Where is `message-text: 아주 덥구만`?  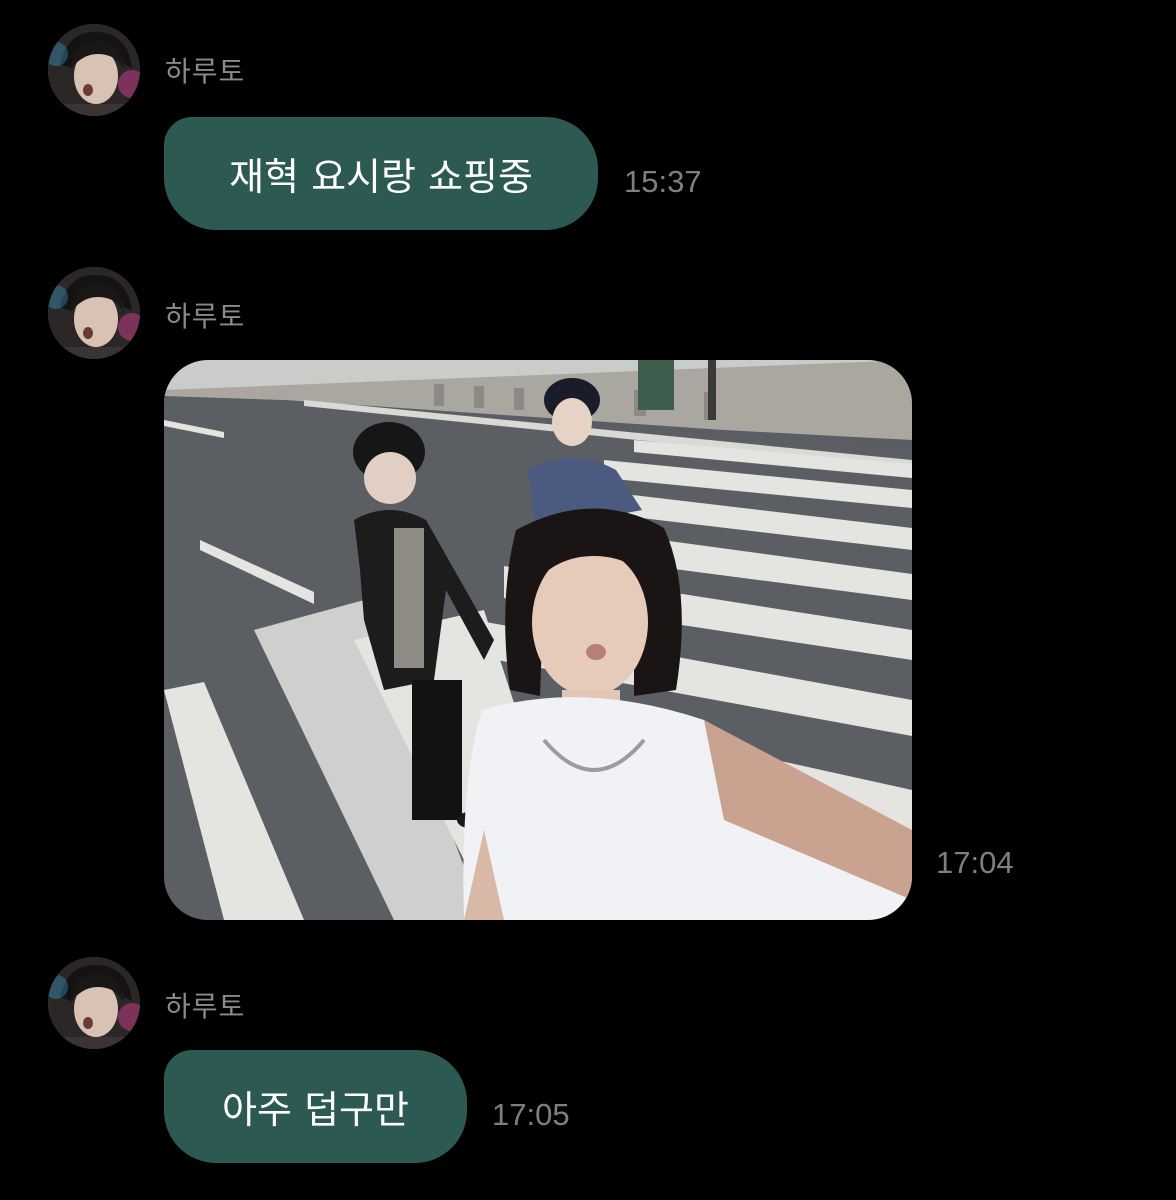 message-text: 아주 덥구만 is located at coordinates (315, 1110).